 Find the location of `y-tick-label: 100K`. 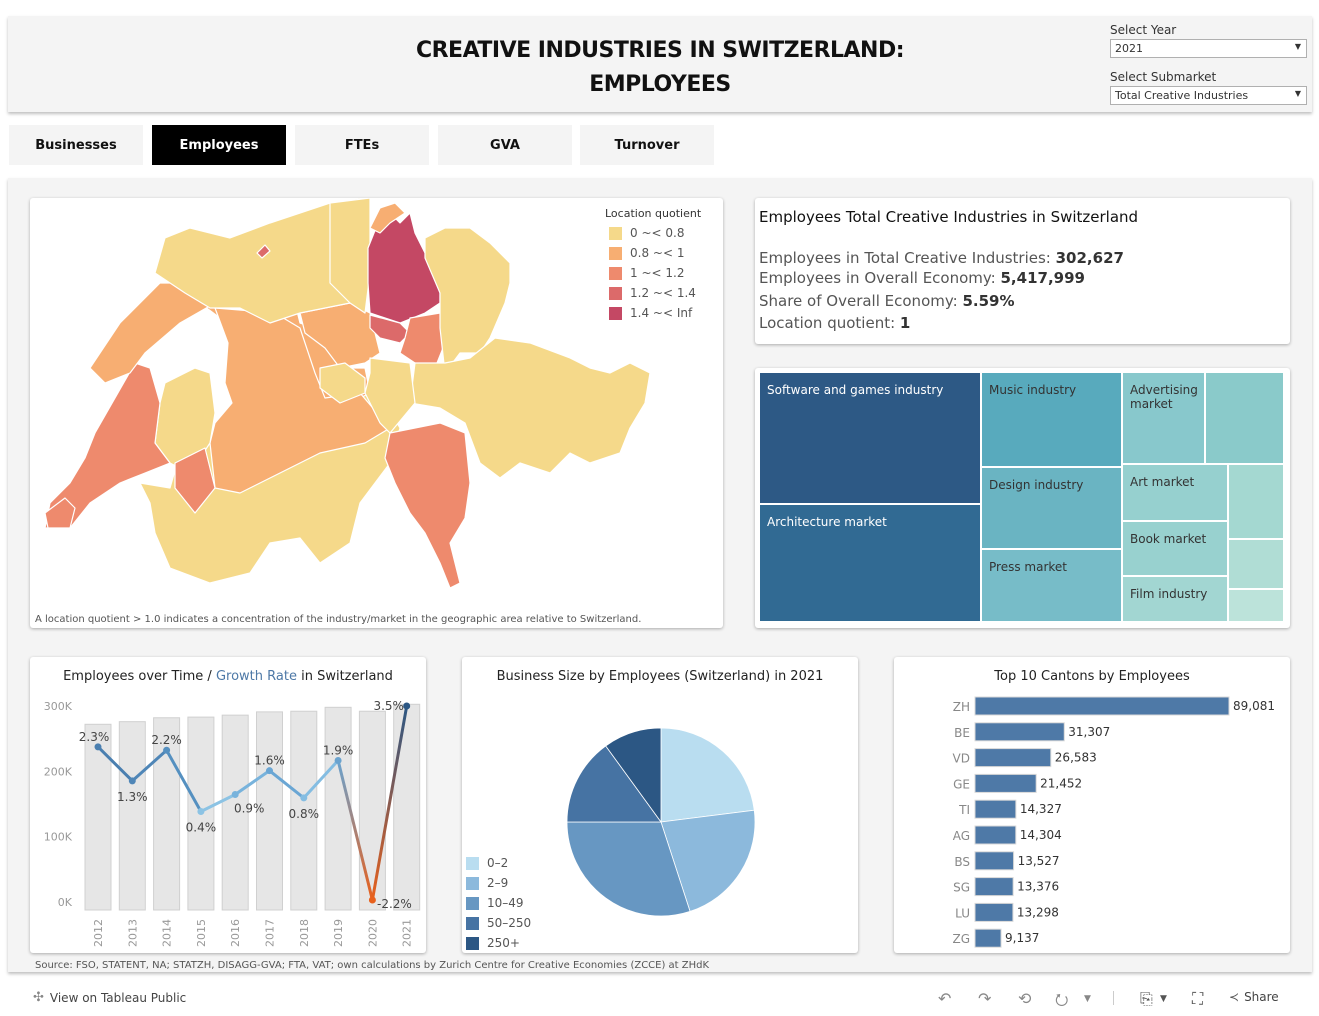

y-tick-label: 100K is located at coordinates (58, 837).